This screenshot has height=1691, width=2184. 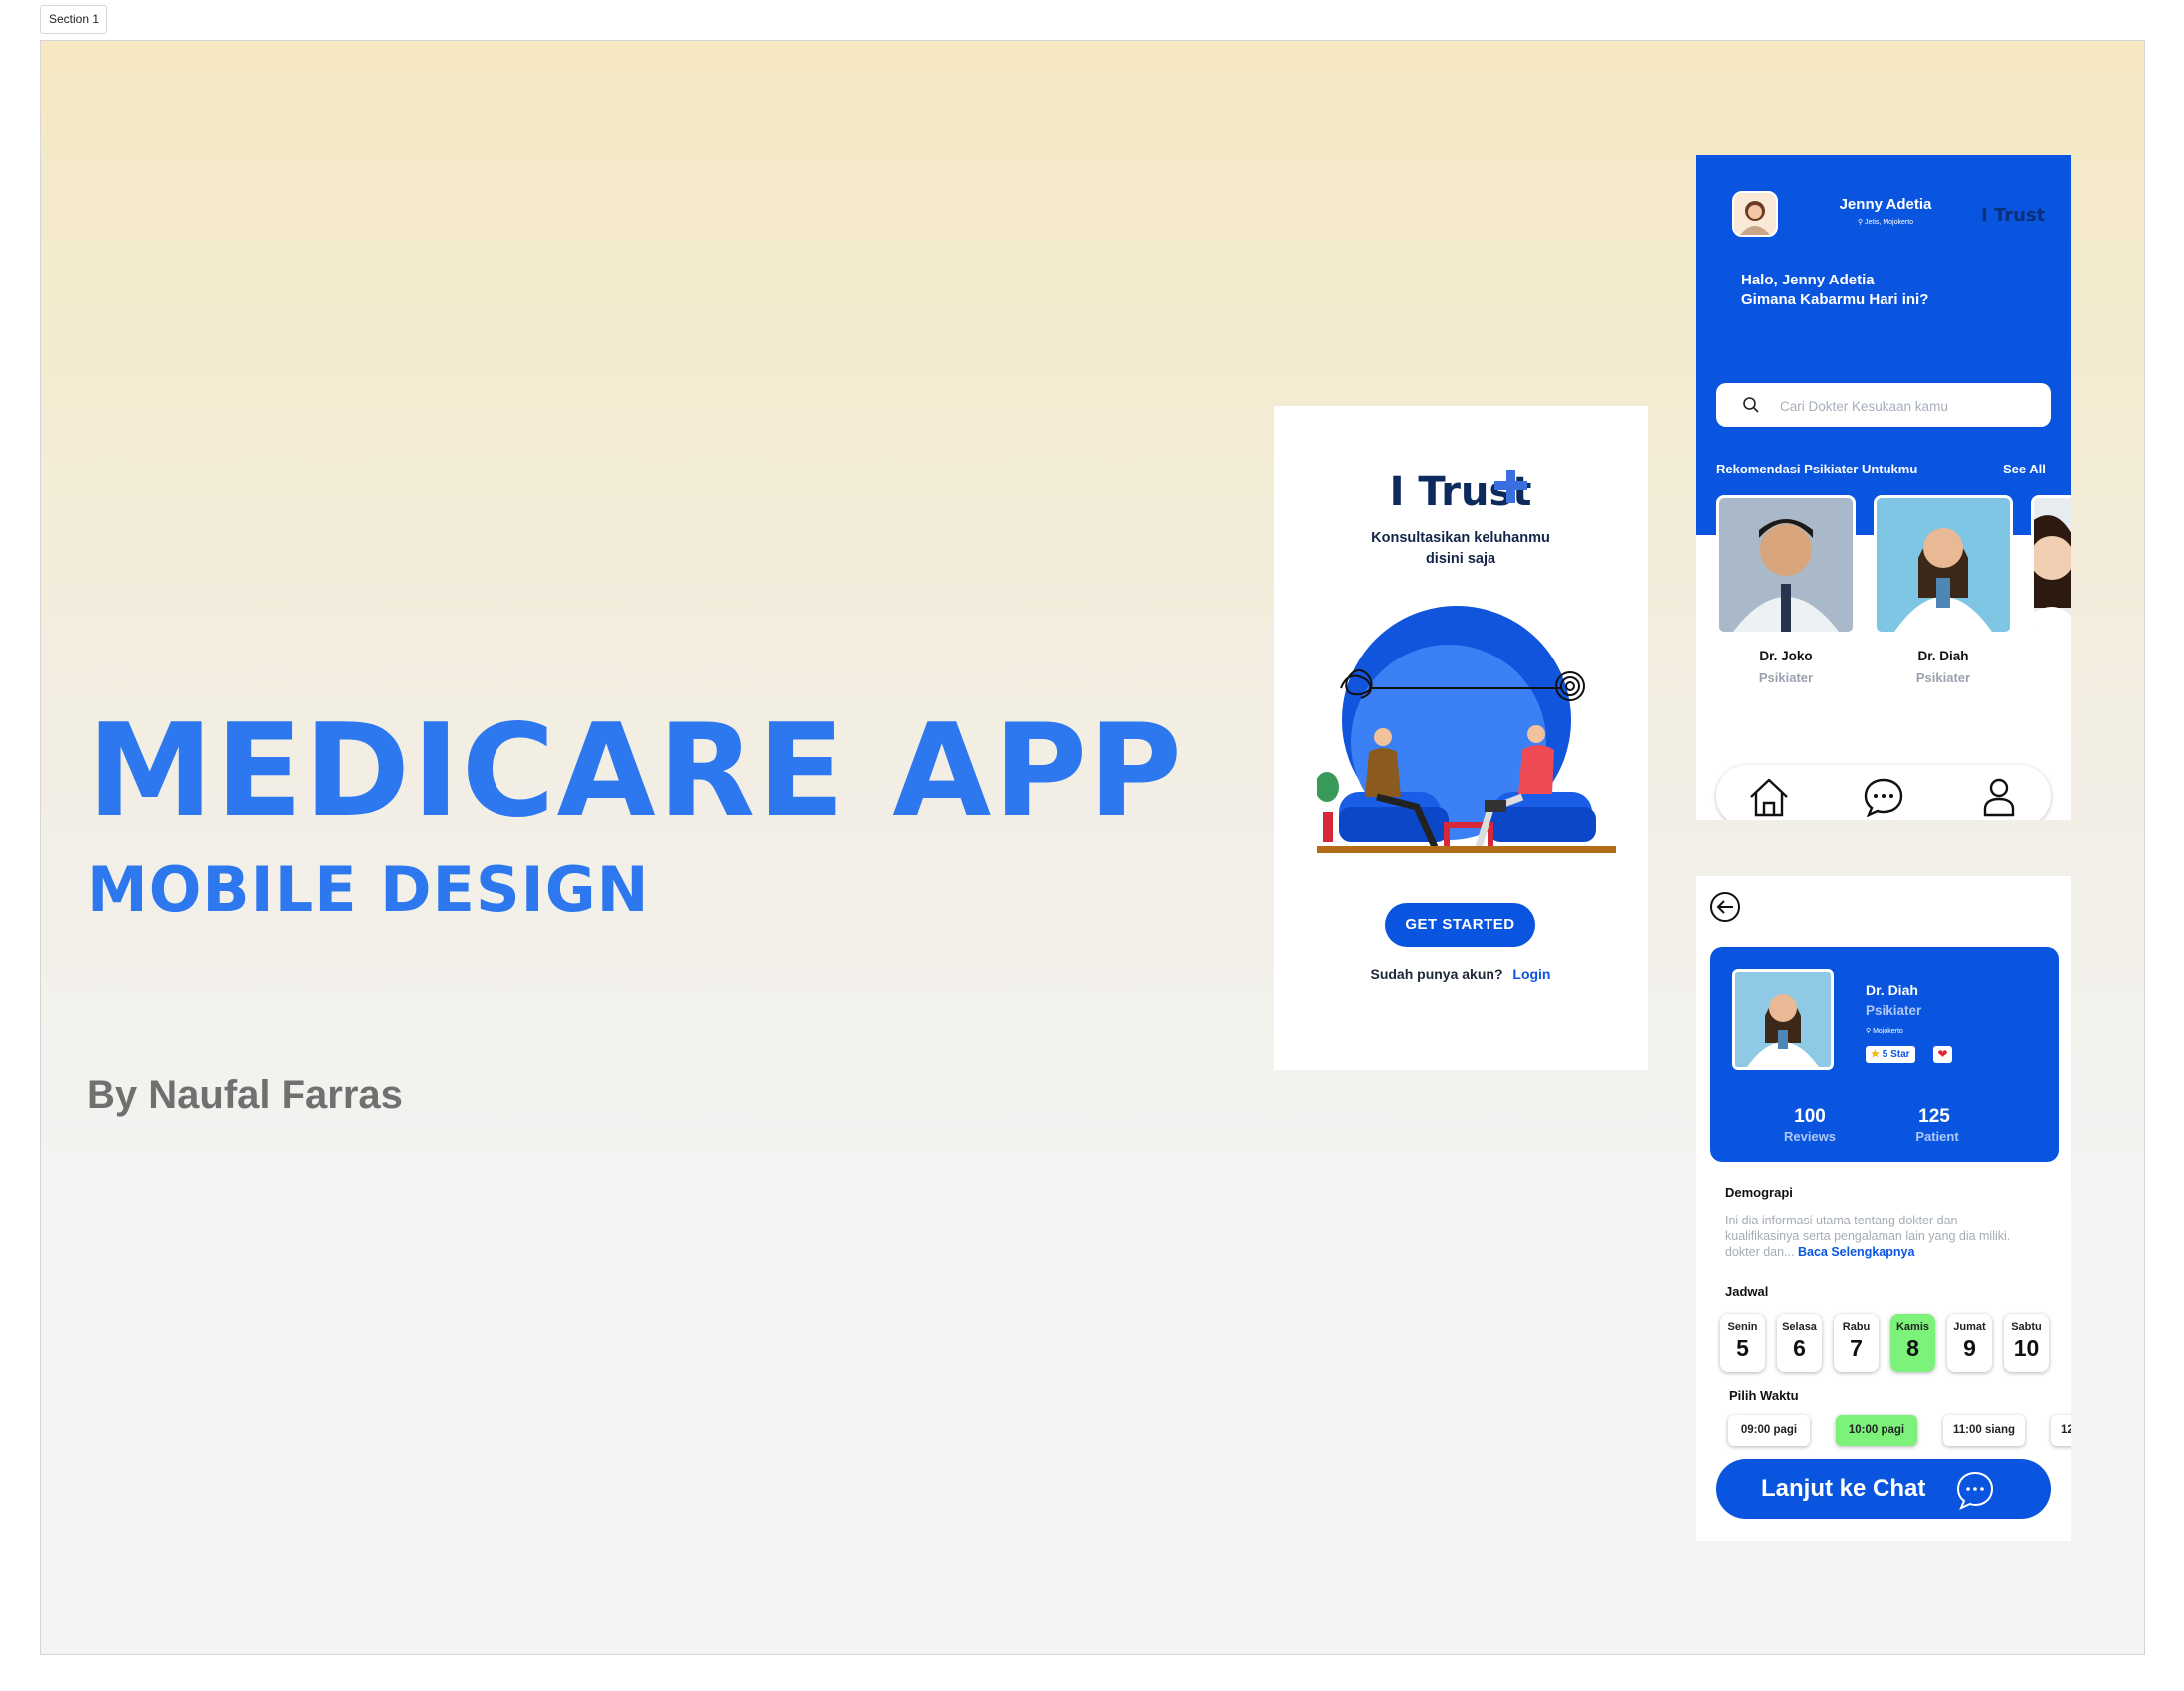 I want to click on doctor-photo, so click(x=1783, y=1020).